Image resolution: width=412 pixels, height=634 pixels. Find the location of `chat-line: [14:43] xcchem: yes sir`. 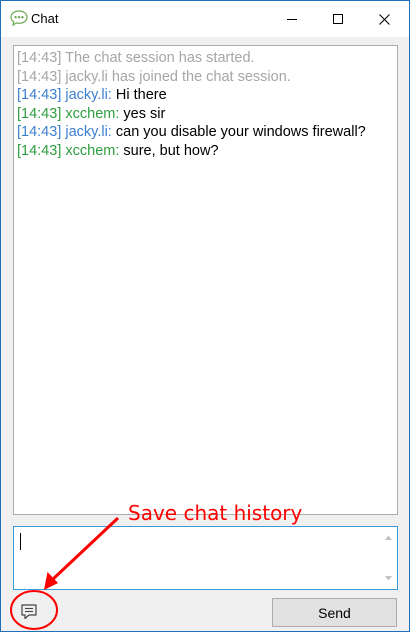

chat-line: [14:43] xcchem: yes sir is located at coordinates (207, 114).